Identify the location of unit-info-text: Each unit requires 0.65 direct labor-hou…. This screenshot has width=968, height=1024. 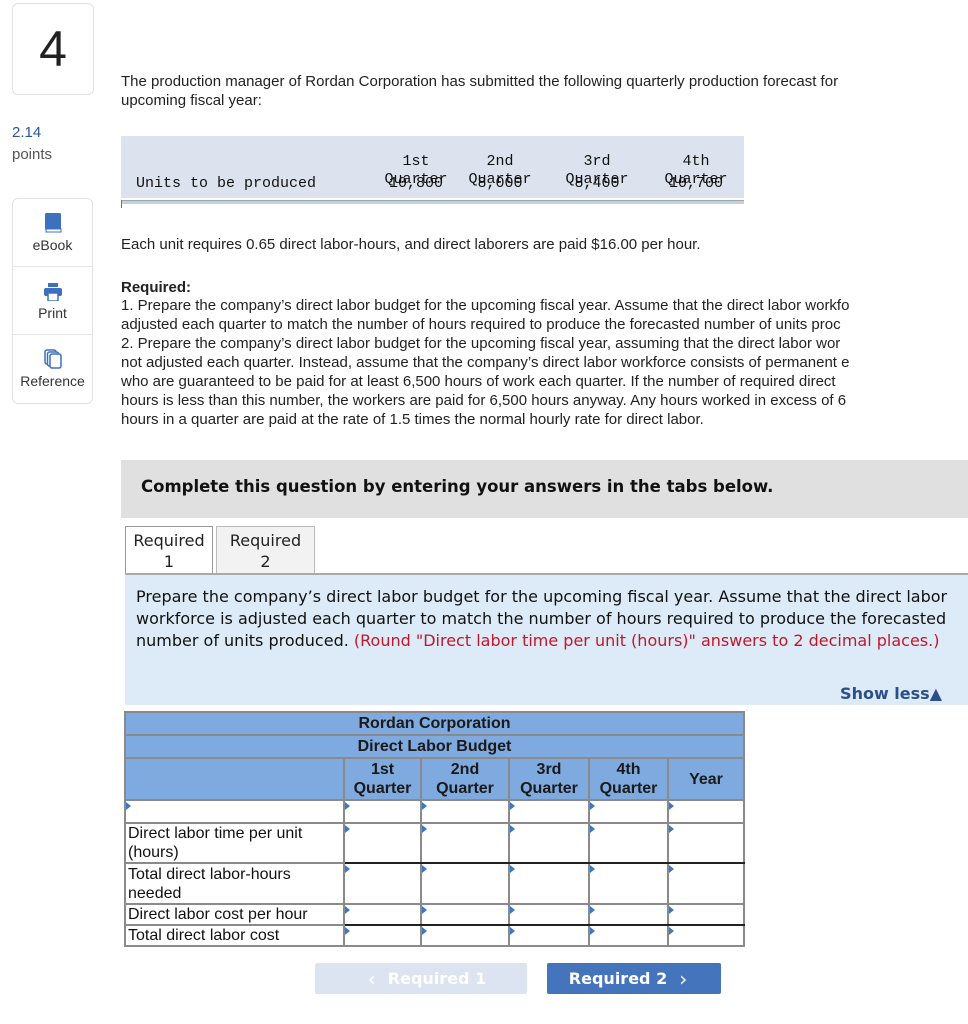
(411, 244).